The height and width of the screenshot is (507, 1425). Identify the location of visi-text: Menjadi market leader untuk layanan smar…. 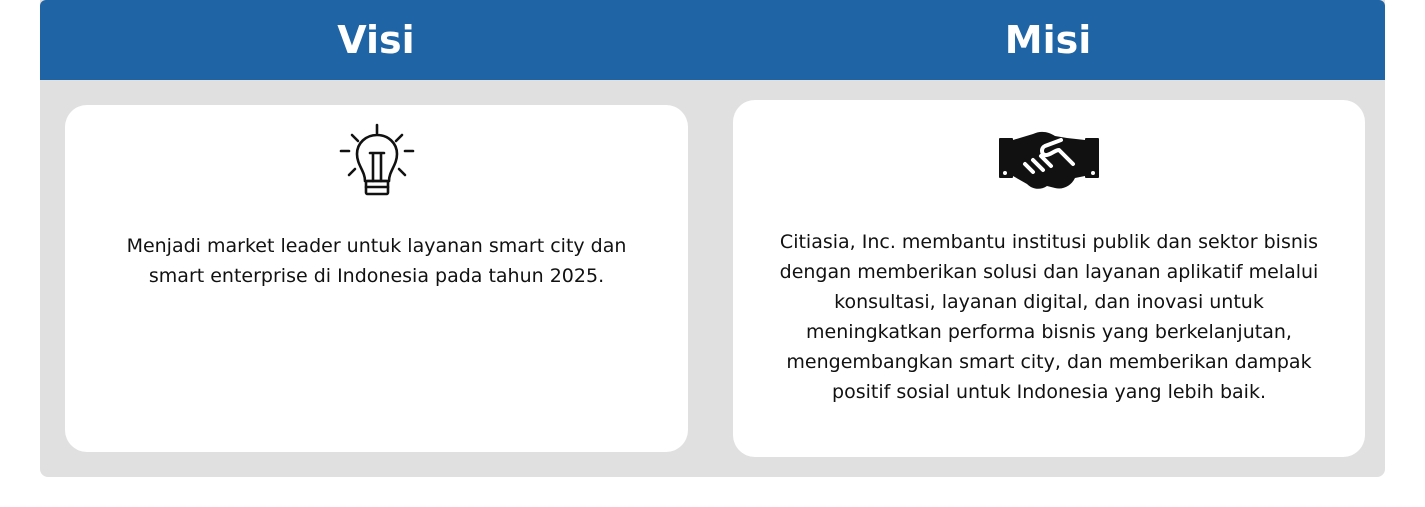
(376, 261).